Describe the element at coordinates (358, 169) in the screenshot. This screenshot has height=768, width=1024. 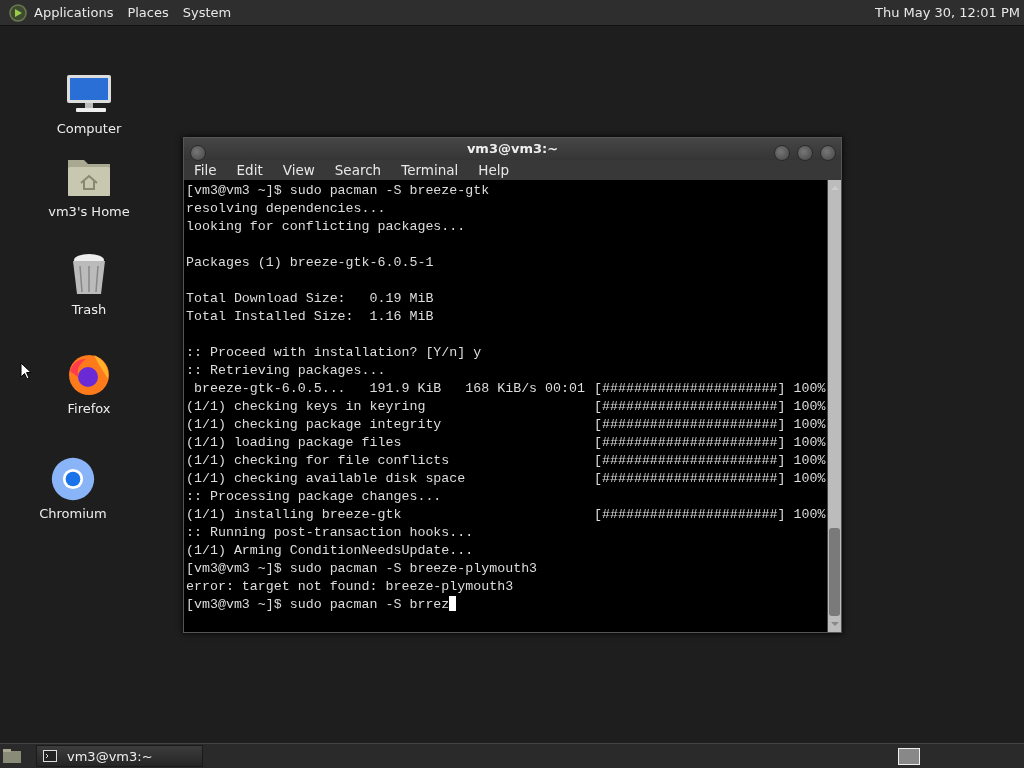
I see `menu-item: Search` at that location.